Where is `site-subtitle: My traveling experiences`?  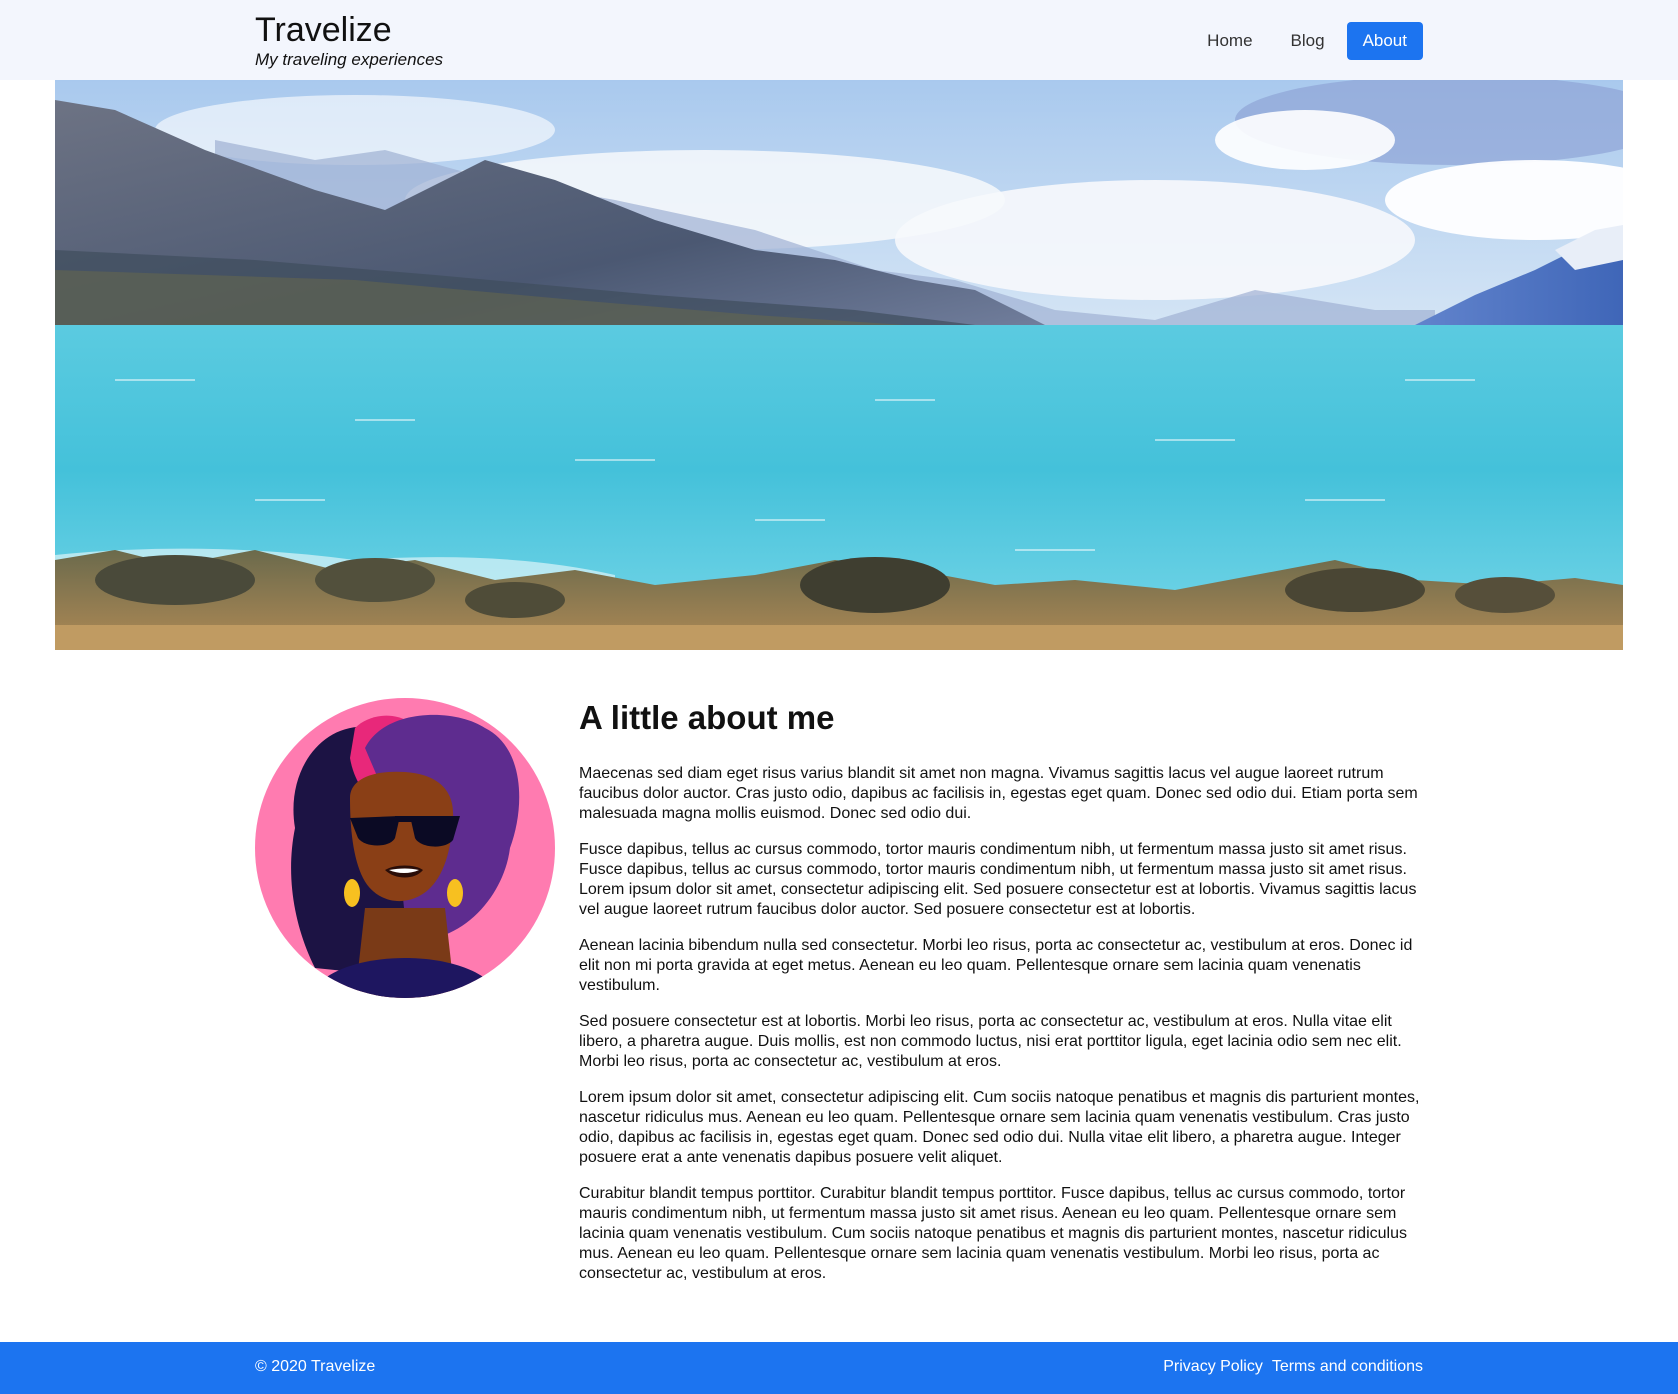
site-subtitle: My traveling experiences is located at coordinates (349, 59).